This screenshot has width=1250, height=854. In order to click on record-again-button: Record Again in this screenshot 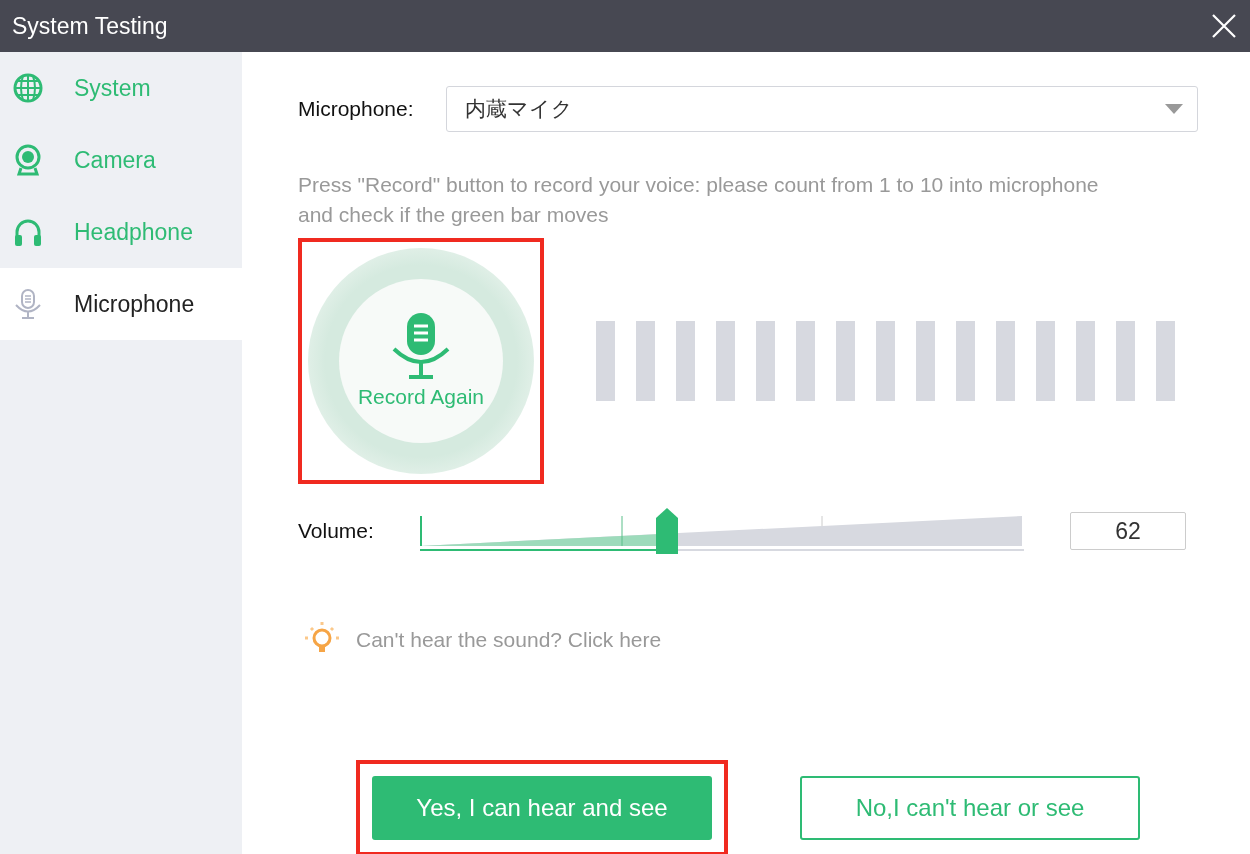, I will do `click(421, 361)`.